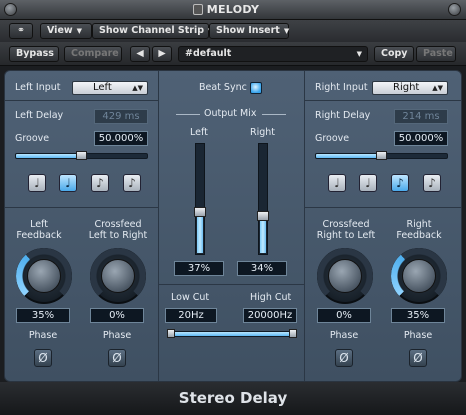 The image size is (466, 415). I want to click on right-groove-field: 50.000%, so click(421, 138).